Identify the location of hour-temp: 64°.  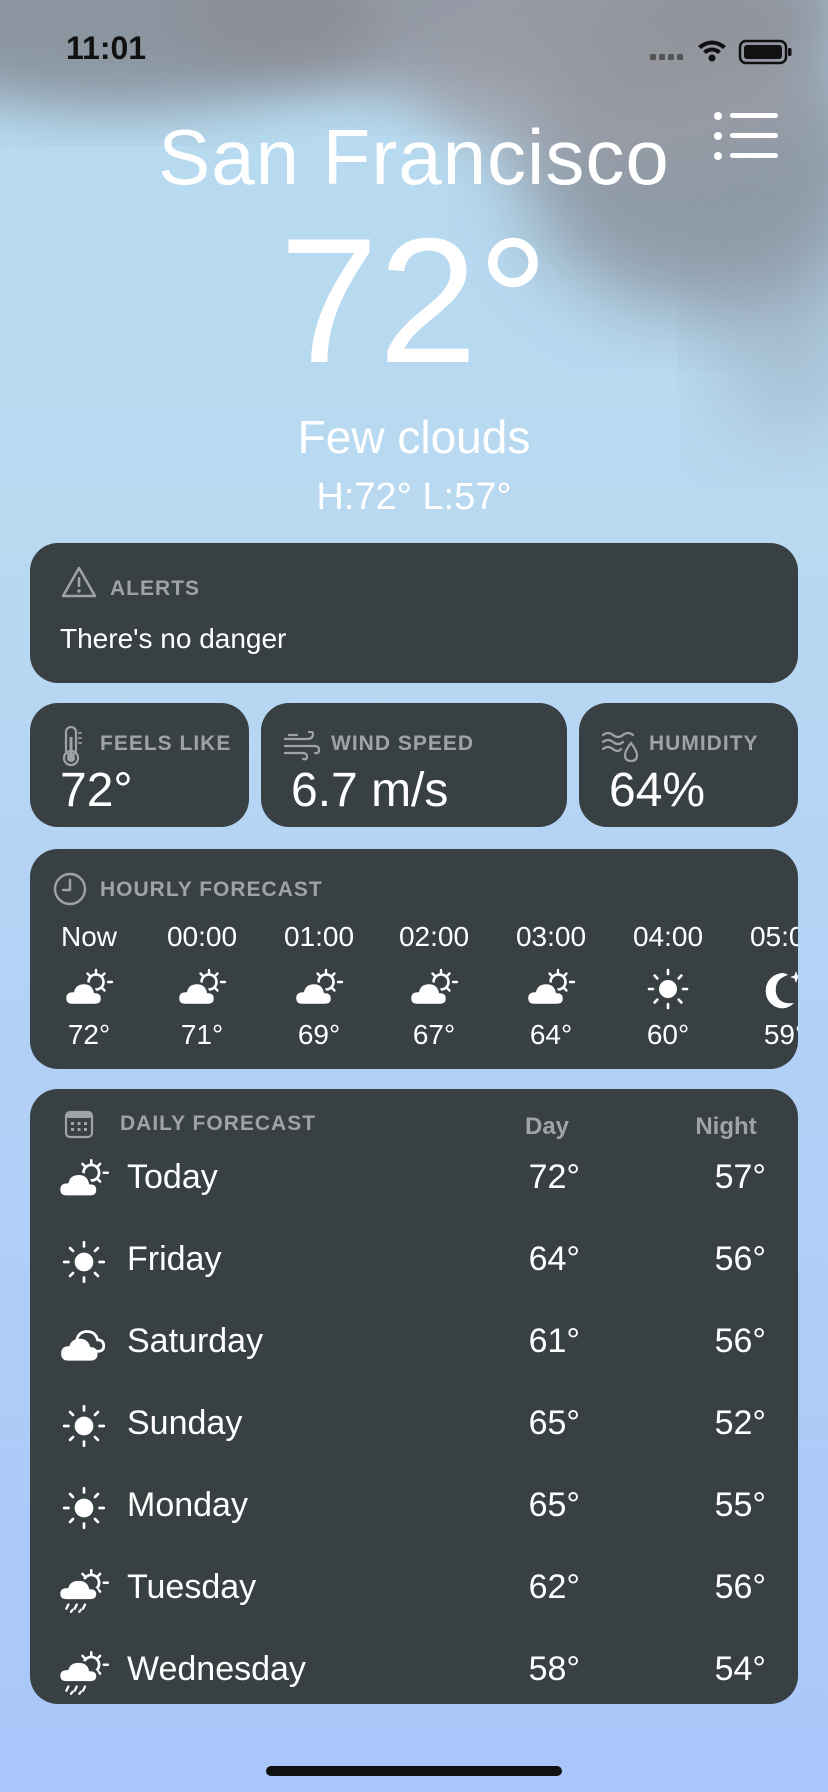
(551, 1034).